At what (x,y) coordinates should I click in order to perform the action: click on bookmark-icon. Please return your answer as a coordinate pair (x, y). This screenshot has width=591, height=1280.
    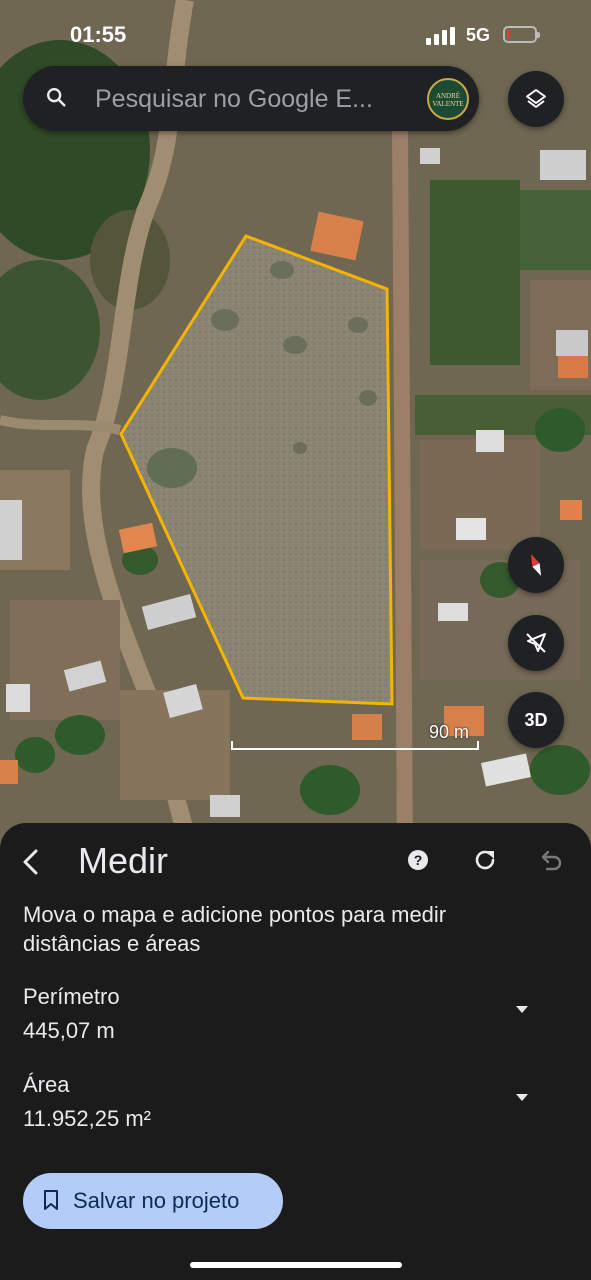
    Looking at the image, I should click on (51, 1200).